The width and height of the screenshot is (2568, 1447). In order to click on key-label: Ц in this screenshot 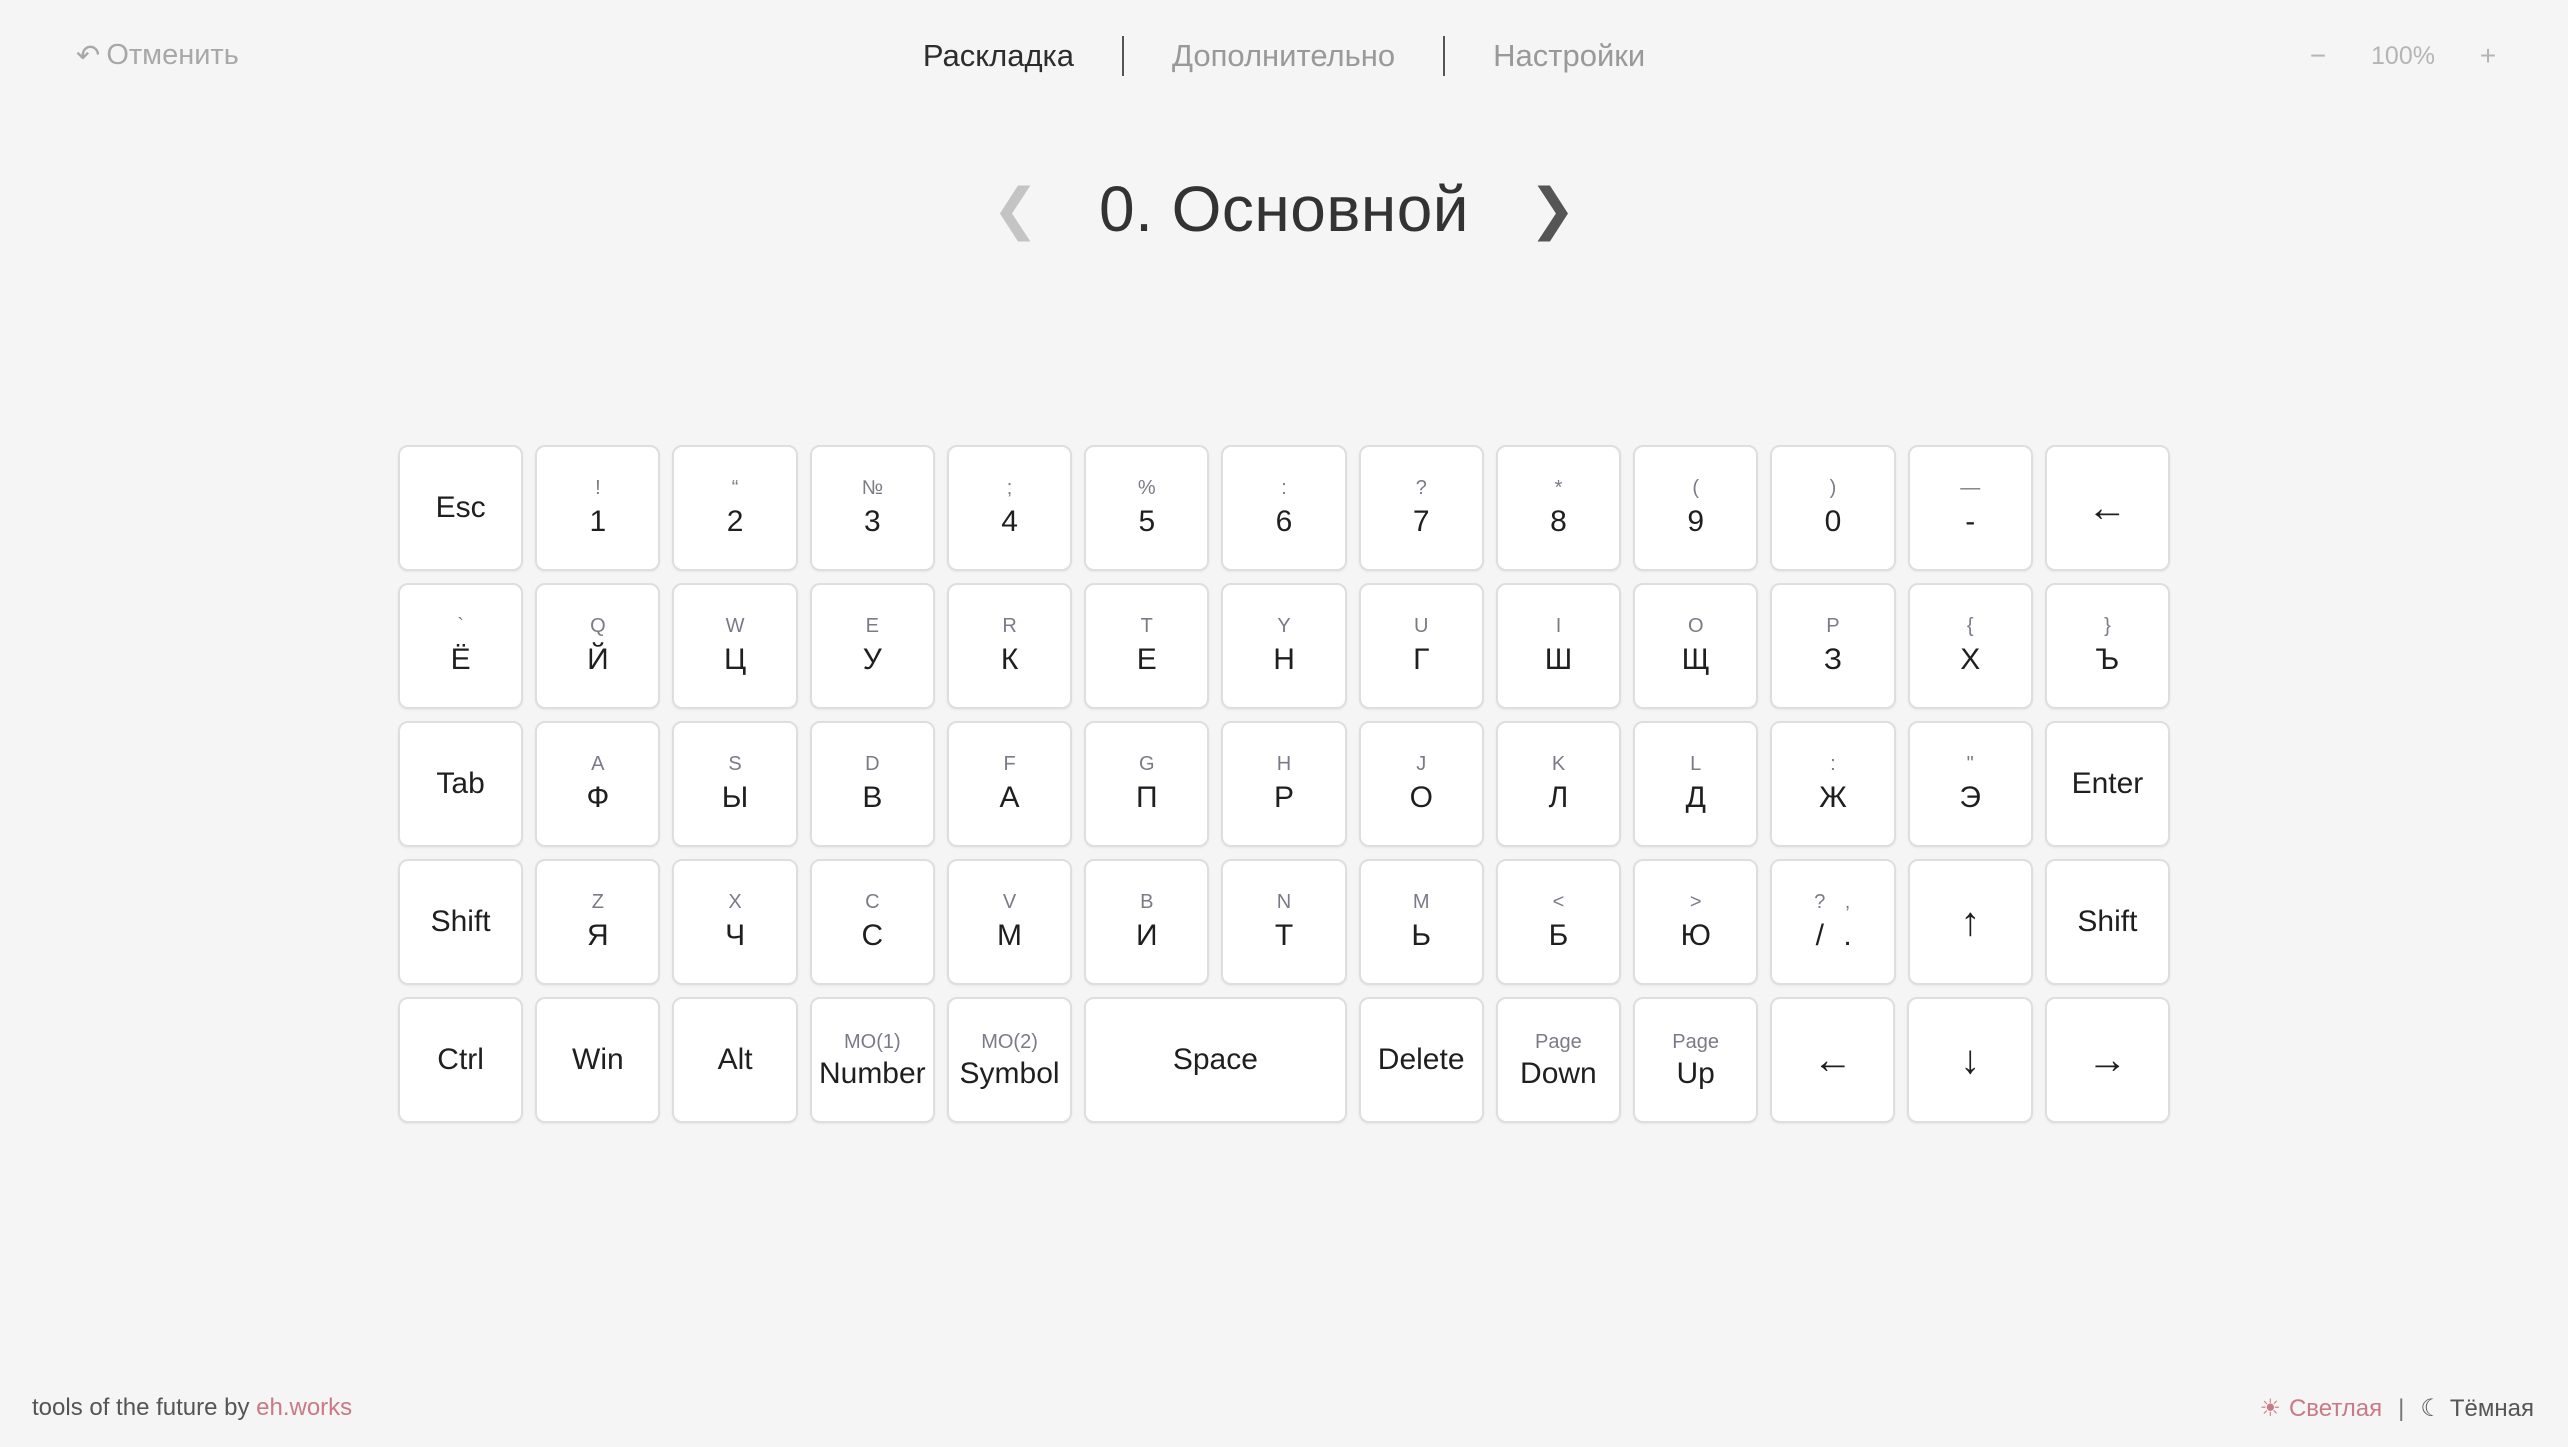, I will do `click(735, 660)`.